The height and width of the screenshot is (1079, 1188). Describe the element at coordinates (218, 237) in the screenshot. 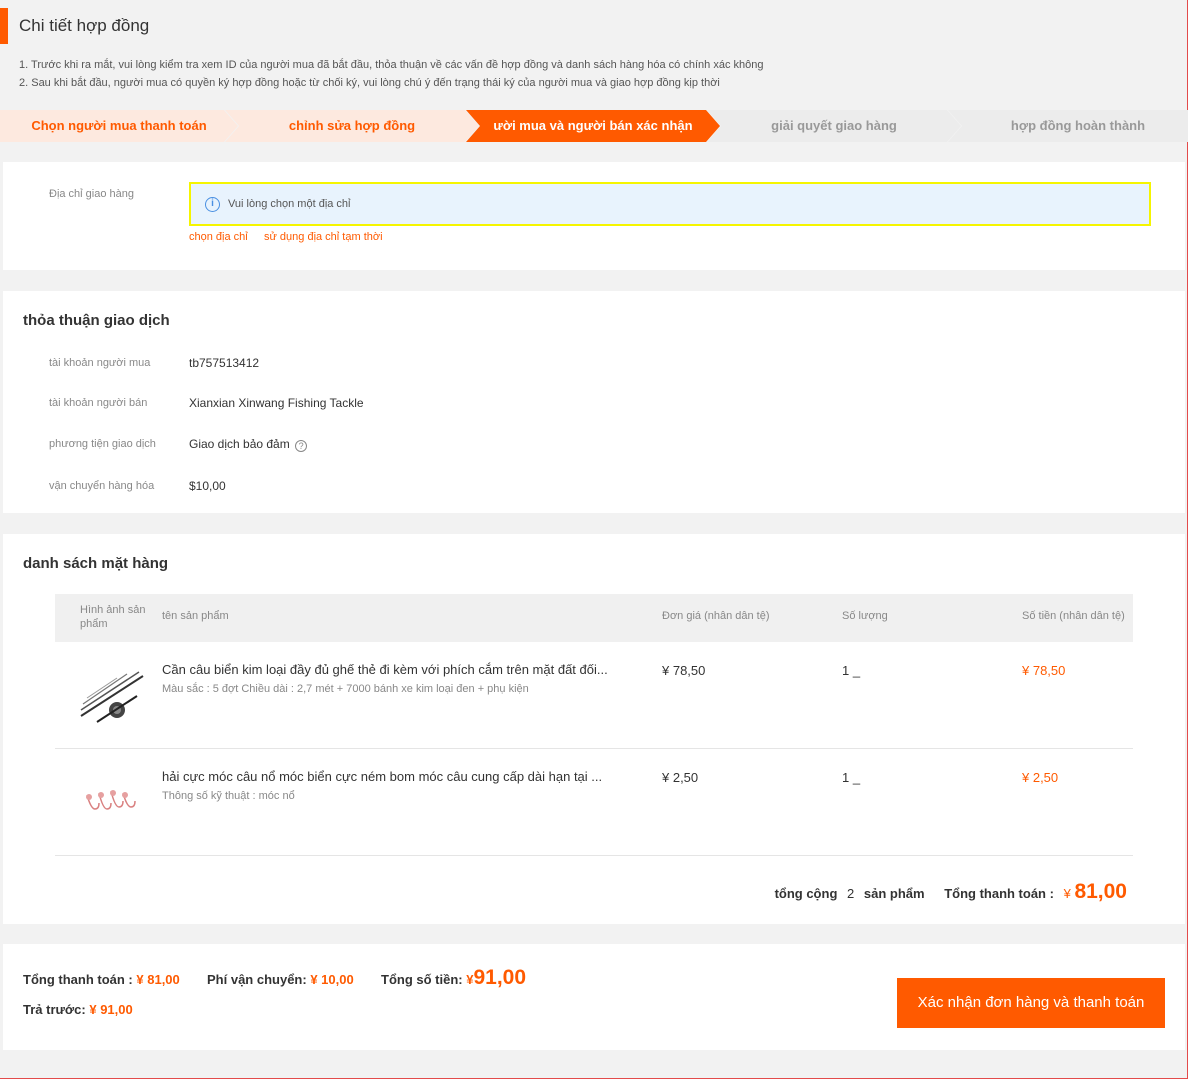

I see `choose-address-link: chọn địa chỉ` at that location.